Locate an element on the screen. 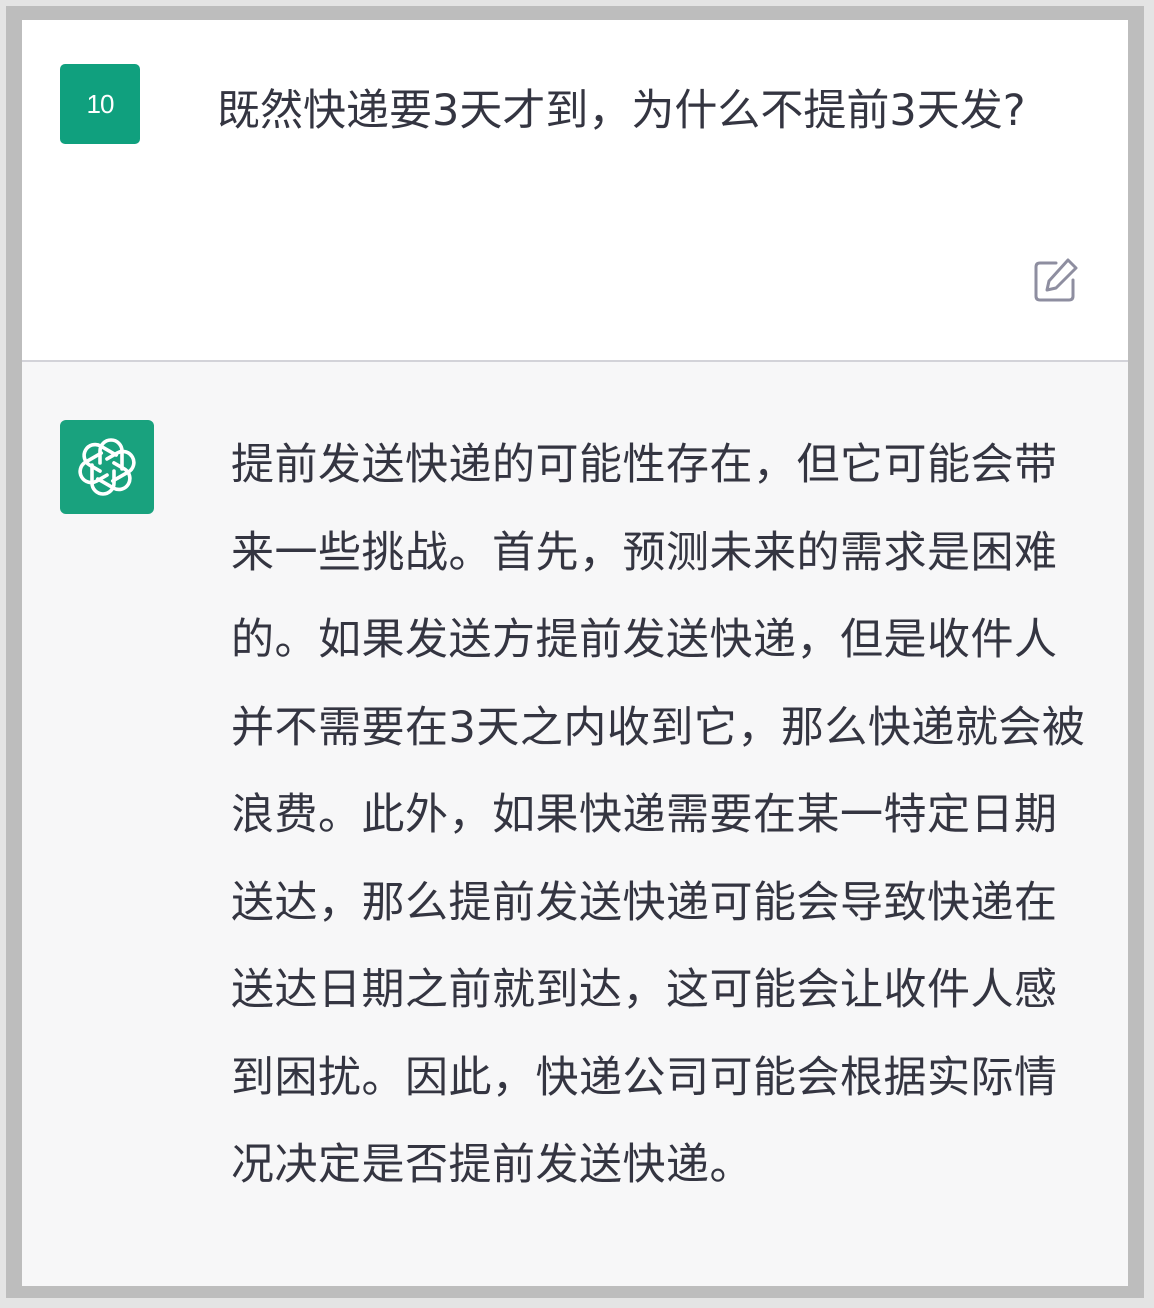 This screenshot has width=1154, height=1308. assistant-avatar is located at coordinates (107, 467).